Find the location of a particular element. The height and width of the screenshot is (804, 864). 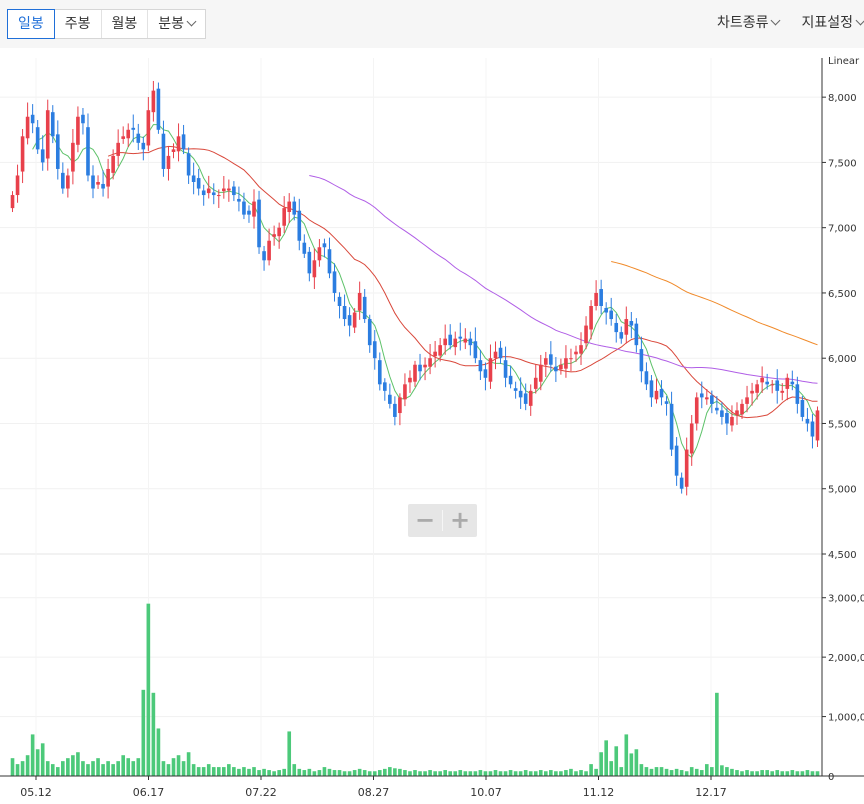

zoom-in-button: + is located at coordinates (460, 520).